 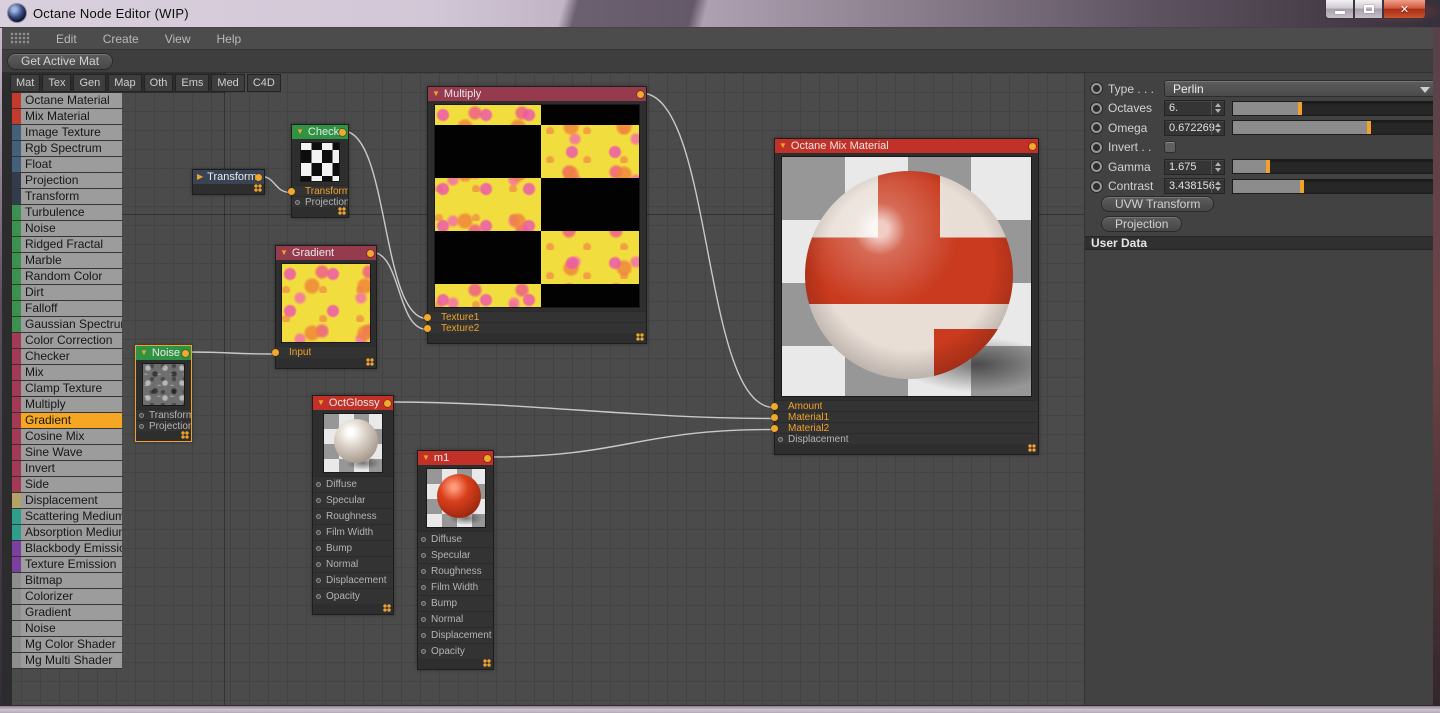 I want to click on inspector-button-projection: Projection, so click(x=1142, y=223).